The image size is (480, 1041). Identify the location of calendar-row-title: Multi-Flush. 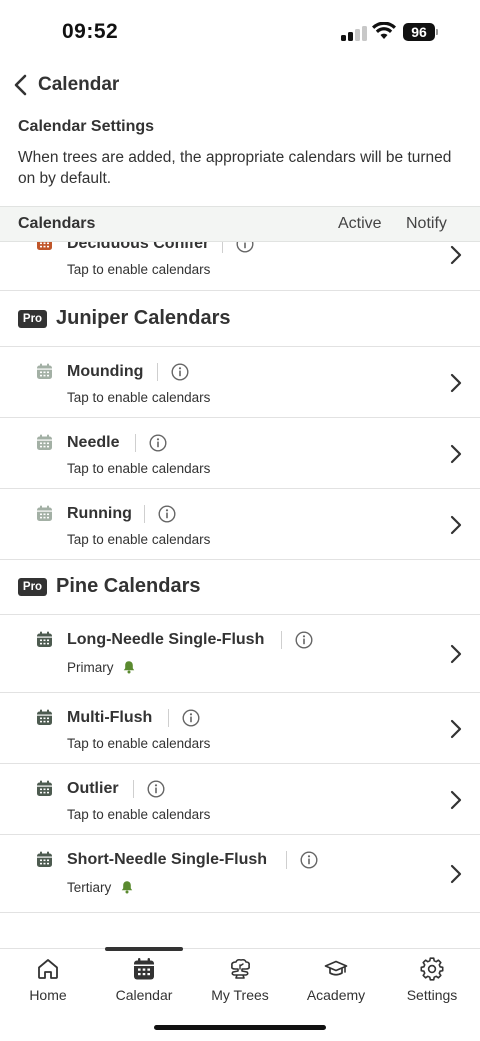
(110, 717).